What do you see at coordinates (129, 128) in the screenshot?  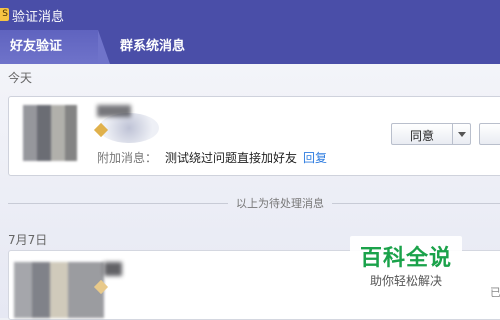 I see `nickname-area` at bounding box center [129, 128].